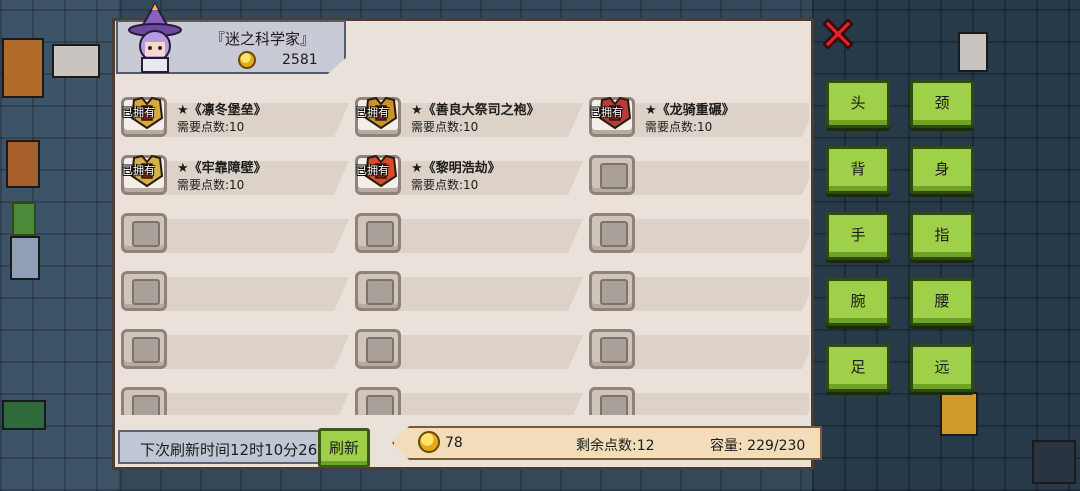  I want to click on category-button-5: 手, so click(858, 236).